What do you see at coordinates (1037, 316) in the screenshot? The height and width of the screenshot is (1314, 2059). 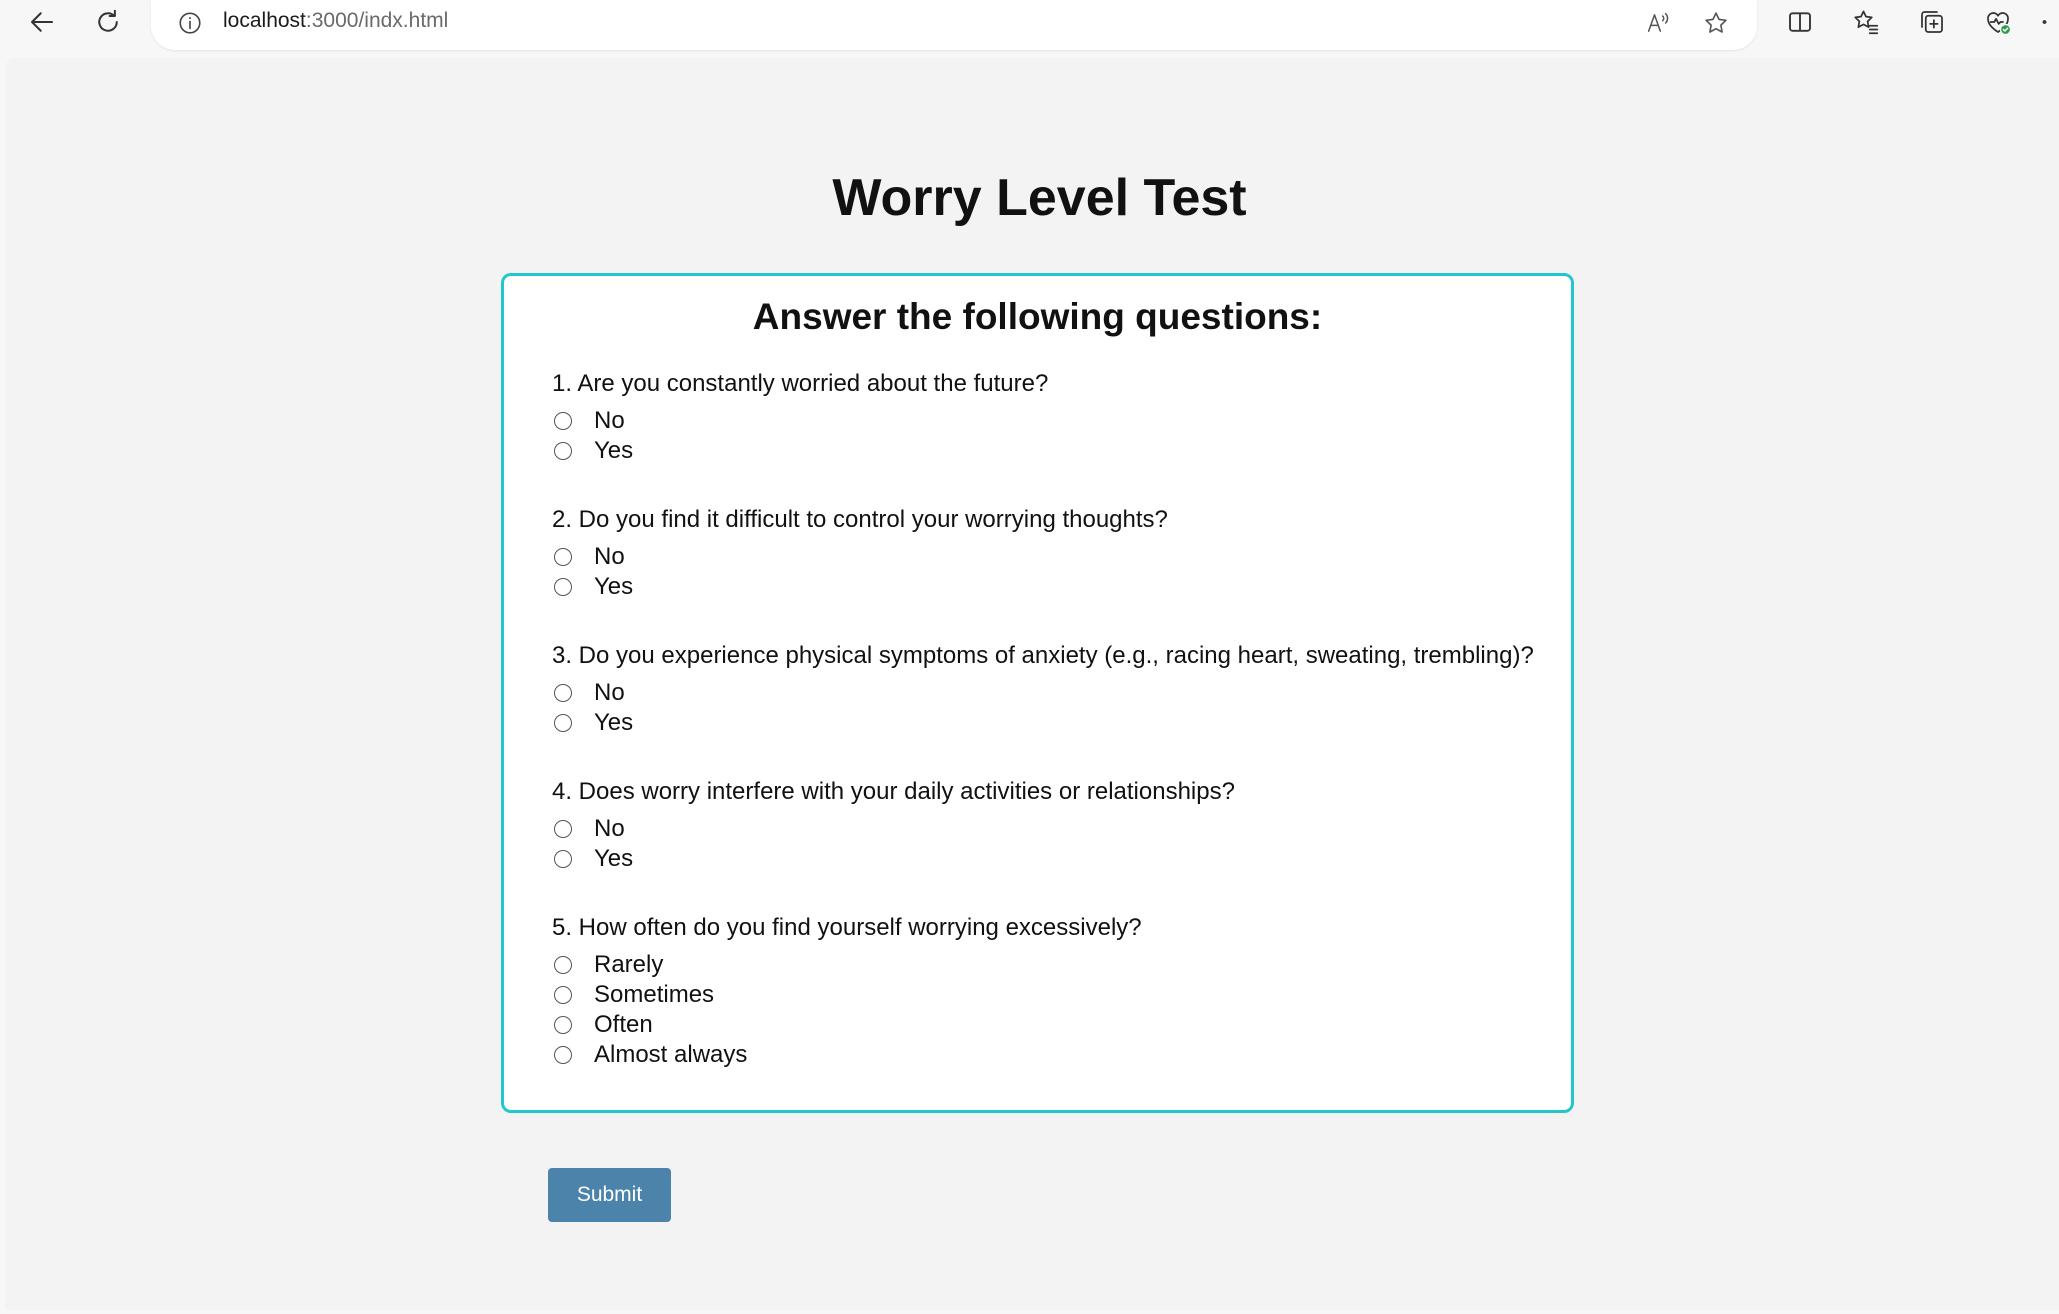 I see `card-title: Answer the following questions:` at bounding box center [1037, 316].